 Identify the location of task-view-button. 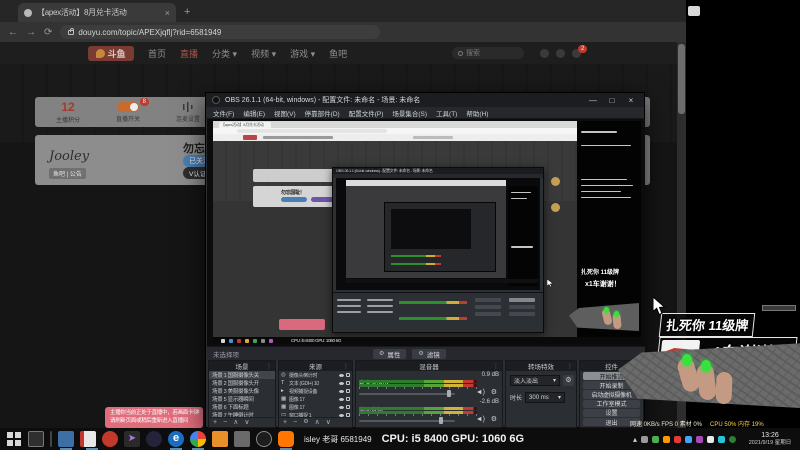
(36, 439).